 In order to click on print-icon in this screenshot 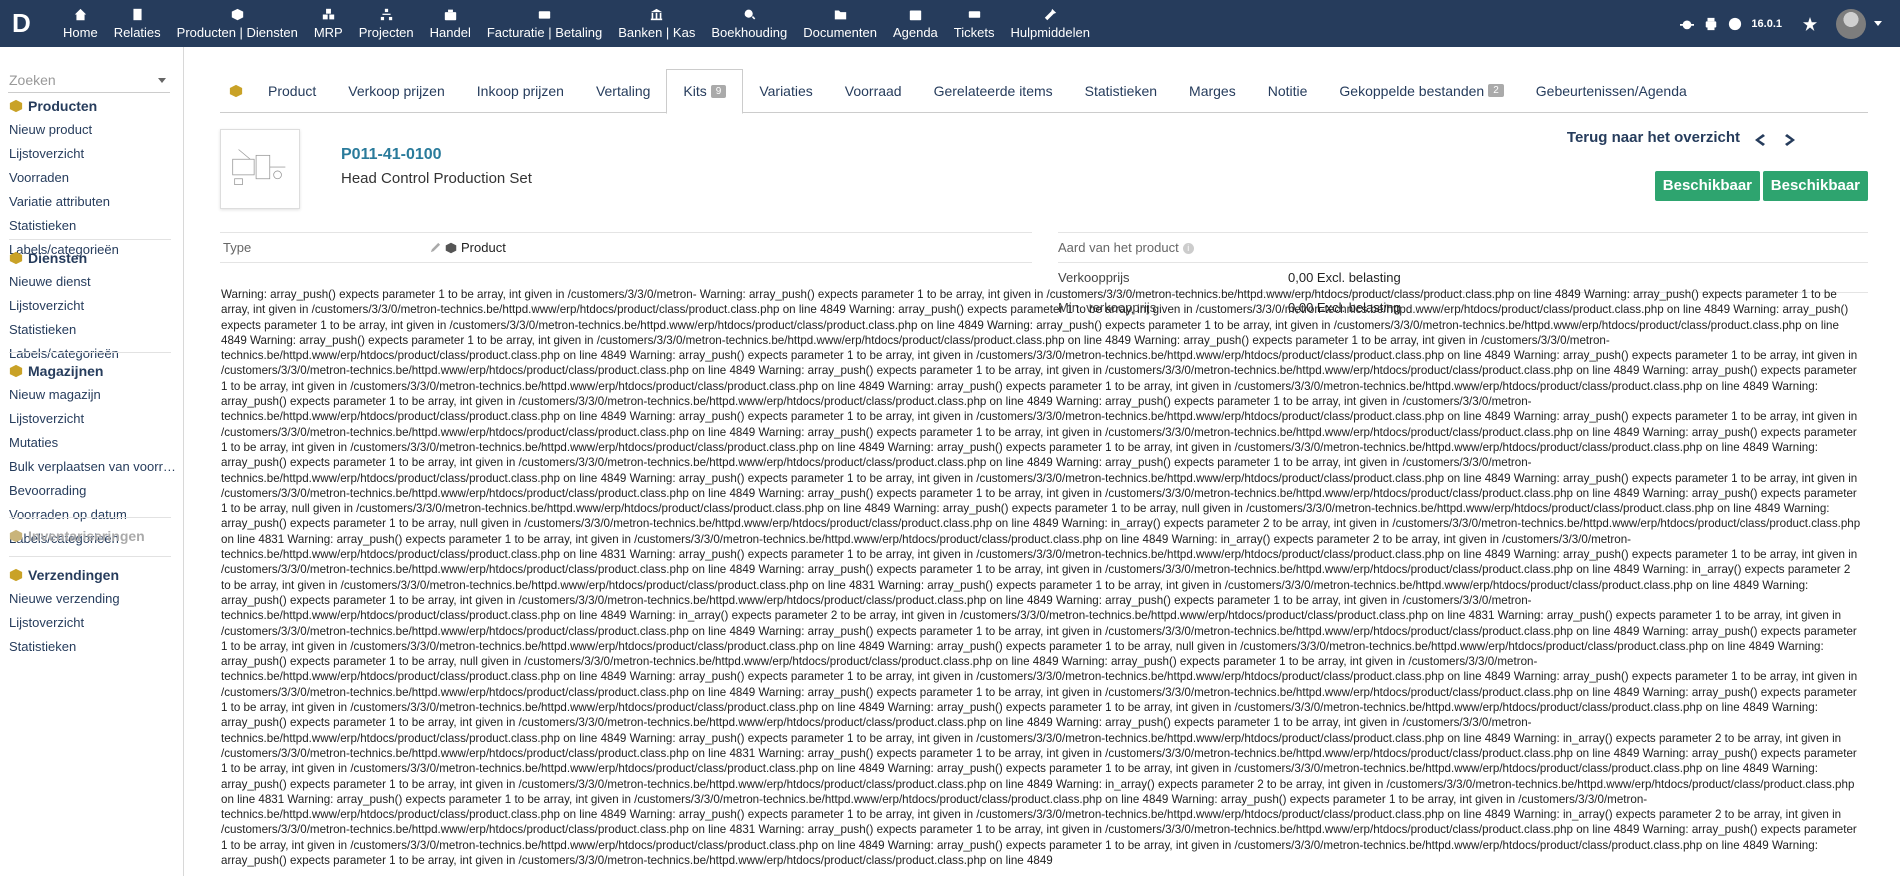, I will do `click(1711, 24)`.